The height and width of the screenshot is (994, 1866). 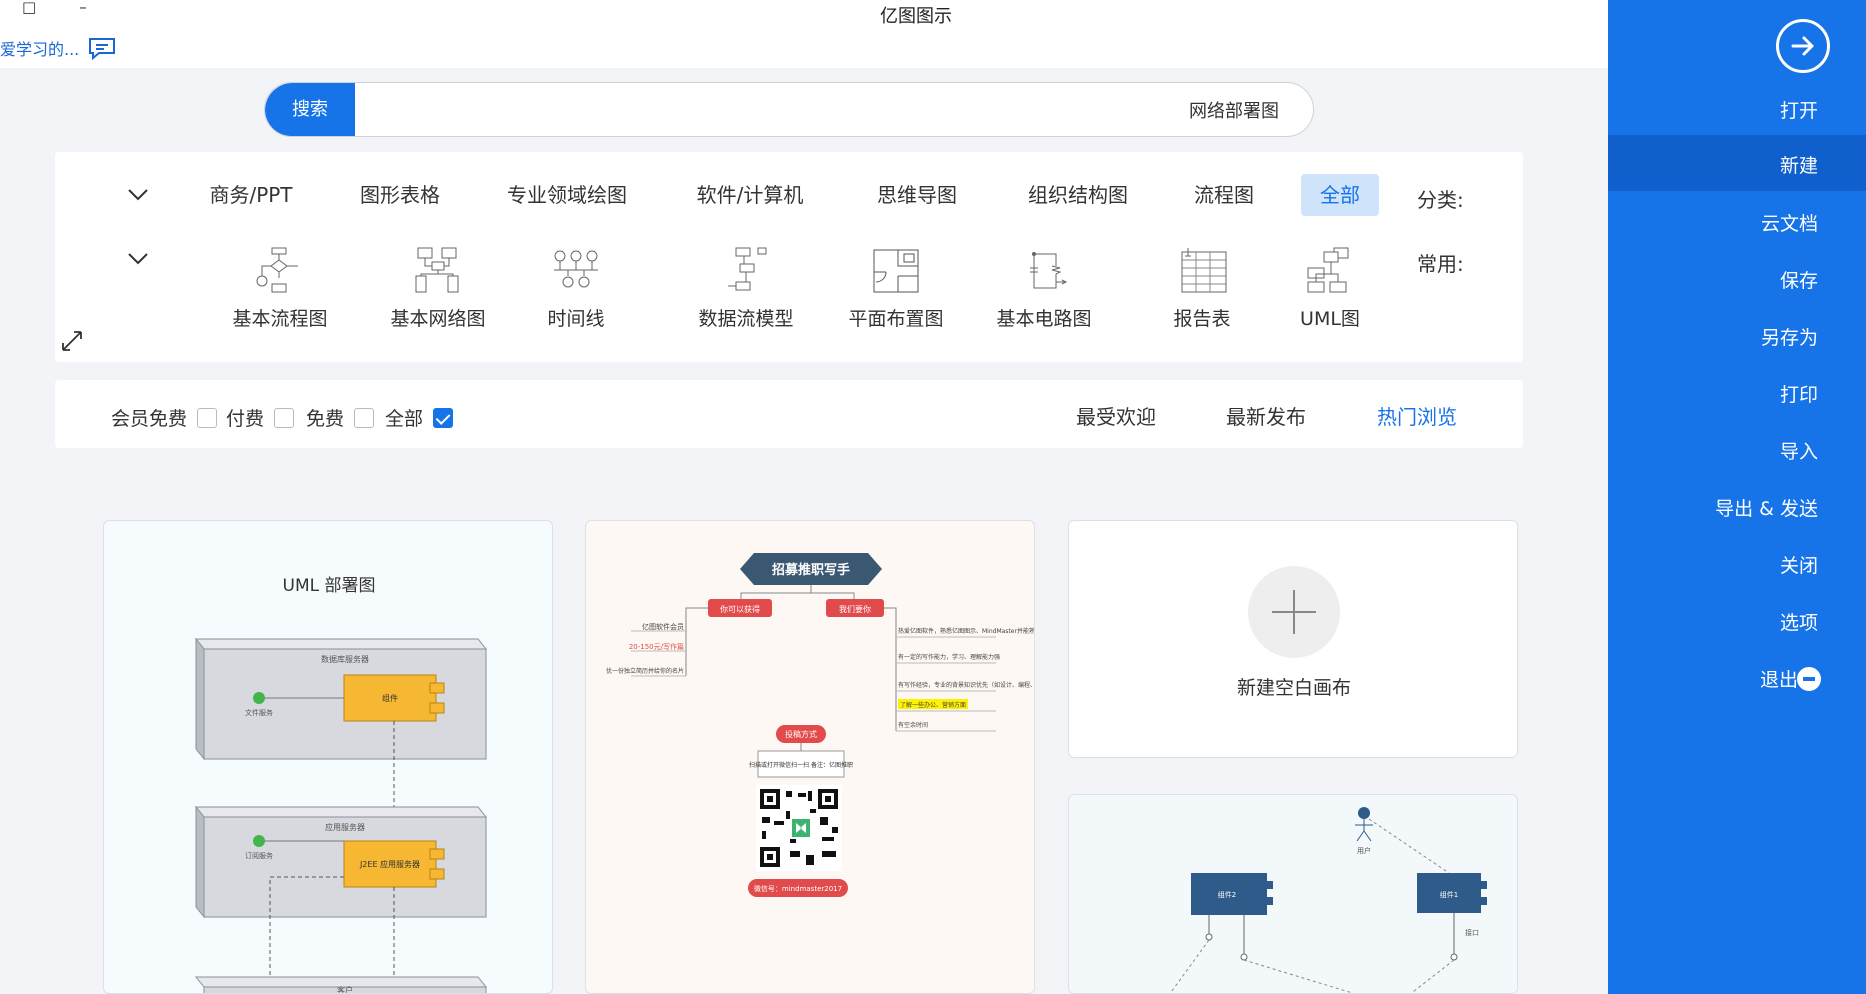 What do you see at coordinates (1364, 850) in the screenshot?
I see `comp-label: 用户` at bounding box center [1364, 850].